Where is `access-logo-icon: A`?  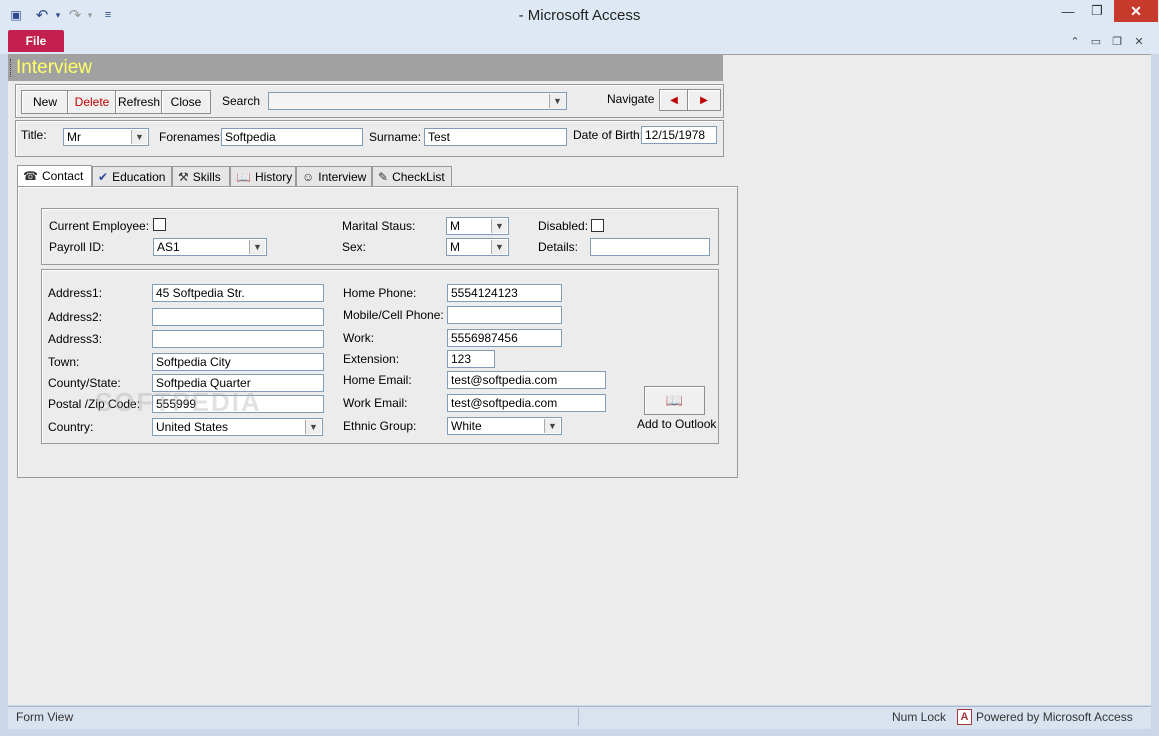
access-logo-icon: A is located at coordinates (964, 717).